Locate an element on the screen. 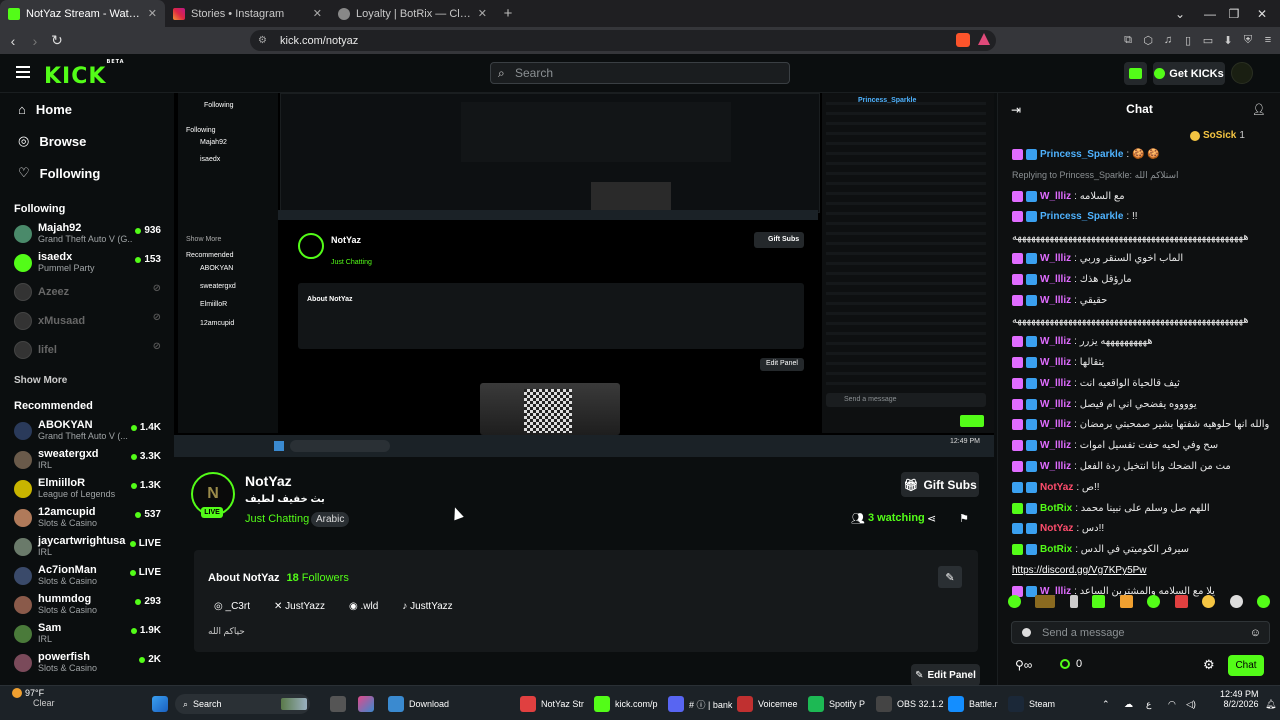 The image size is (1280, 720). taskbar-app: Voicemee is located at coordinates (767, 704).